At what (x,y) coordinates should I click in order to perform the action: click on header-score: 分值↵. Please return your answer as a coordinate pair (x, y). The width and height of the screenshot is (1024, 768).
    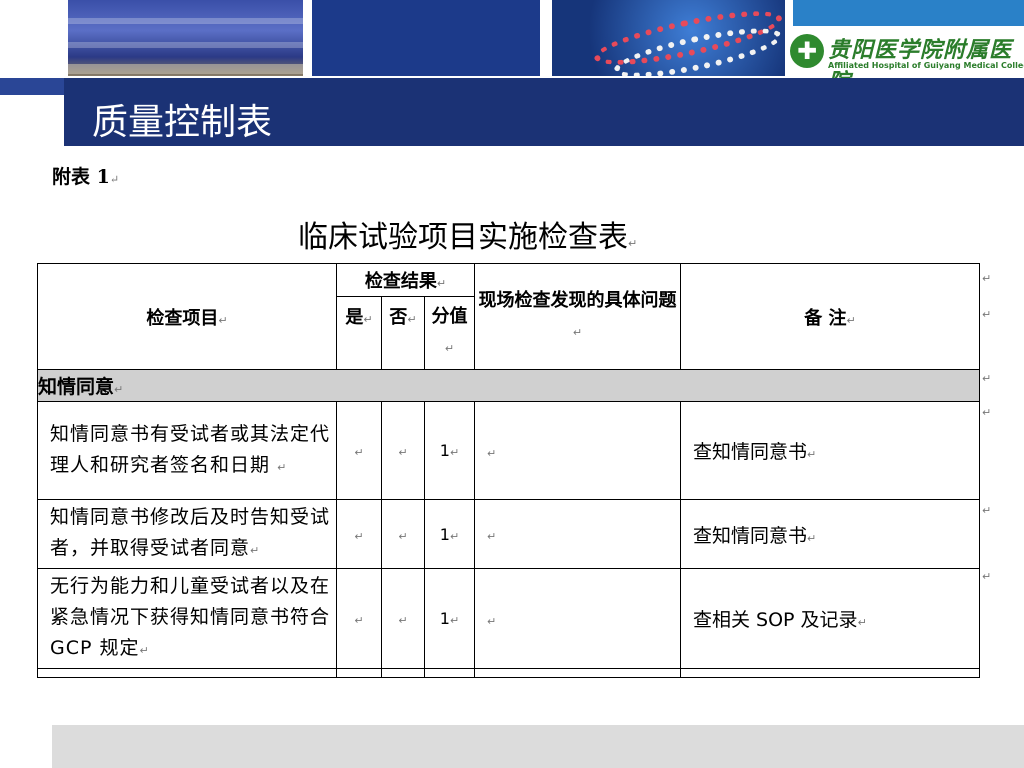
    Looking at the image, I should click on (449, 333).